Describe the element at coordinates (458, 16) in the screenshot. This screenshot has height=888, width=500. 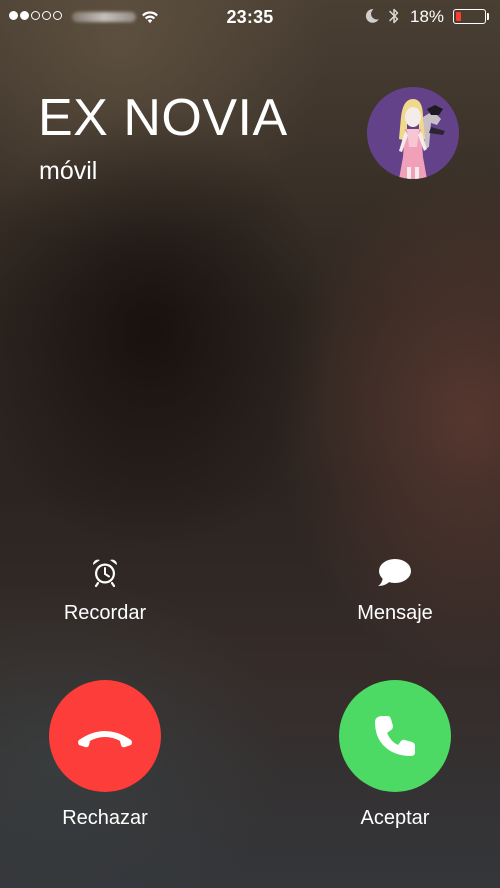
I see `battery-level-fill` at that location.